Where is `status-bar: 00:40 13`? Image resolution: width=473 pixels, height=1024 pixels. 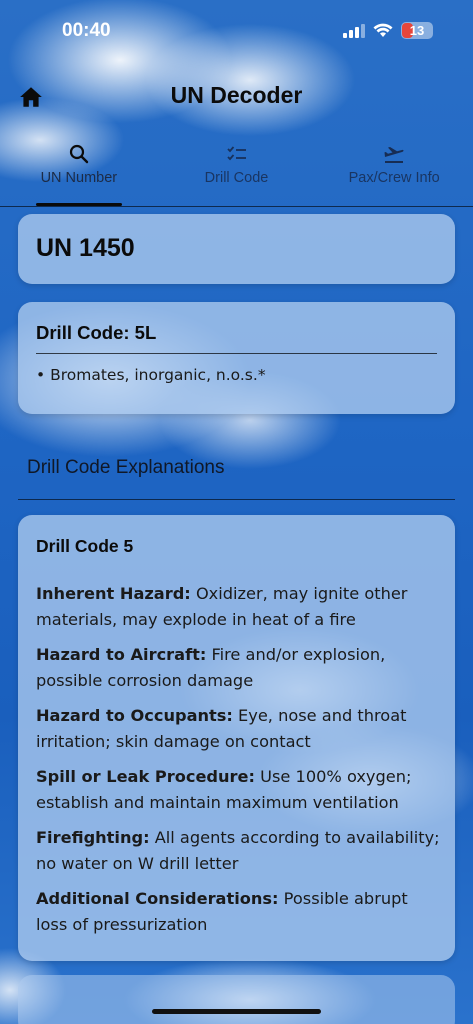
status-bar: 00:40 13 is located at coordinates (236, 32).